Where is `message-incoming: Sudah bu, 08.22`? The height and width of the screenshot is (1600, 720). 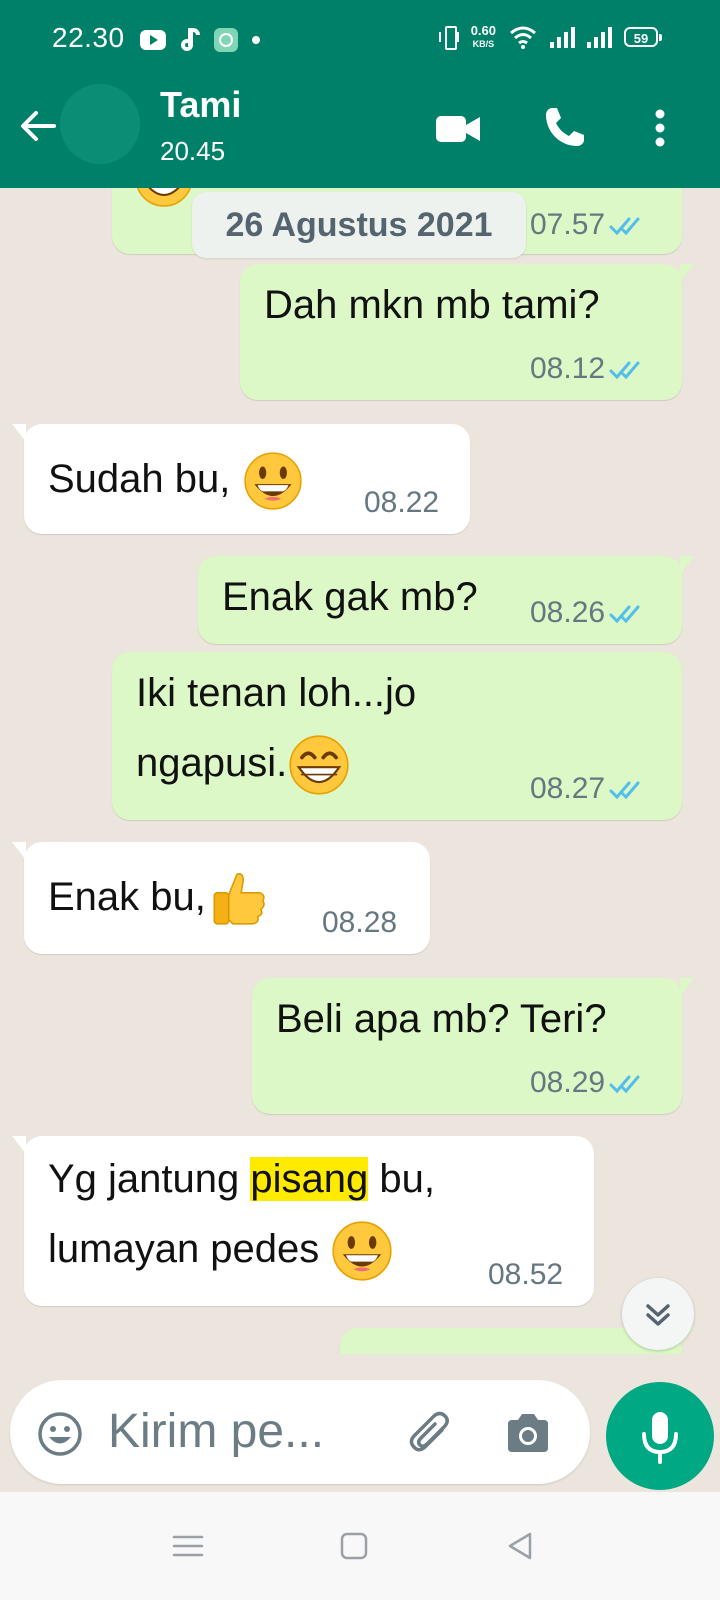 message-incoming: Sudah bu, 08.22 is located at coordinates (241, 479).